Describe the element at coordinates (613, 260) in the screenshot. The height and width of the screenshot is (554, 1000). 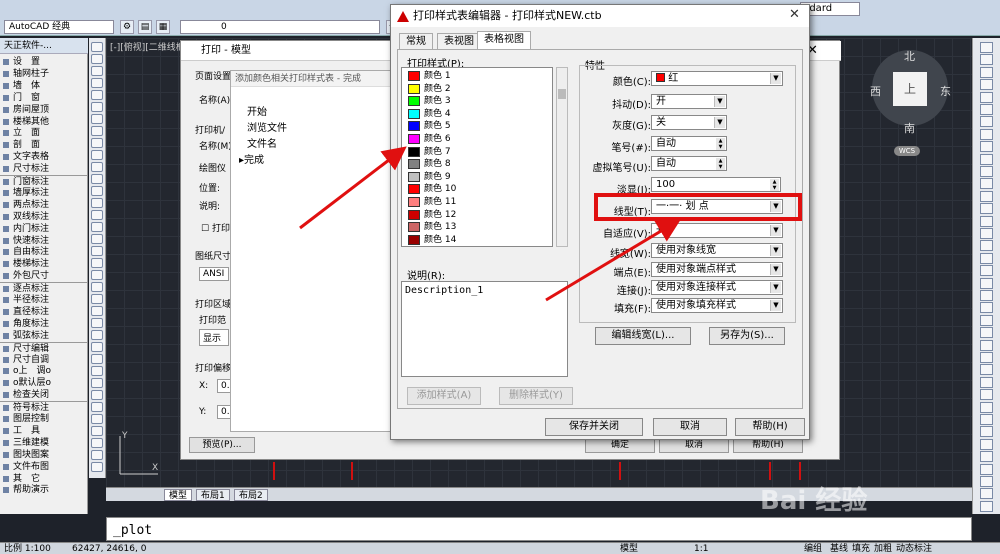
I see `arrow-to-linetype` at that location.